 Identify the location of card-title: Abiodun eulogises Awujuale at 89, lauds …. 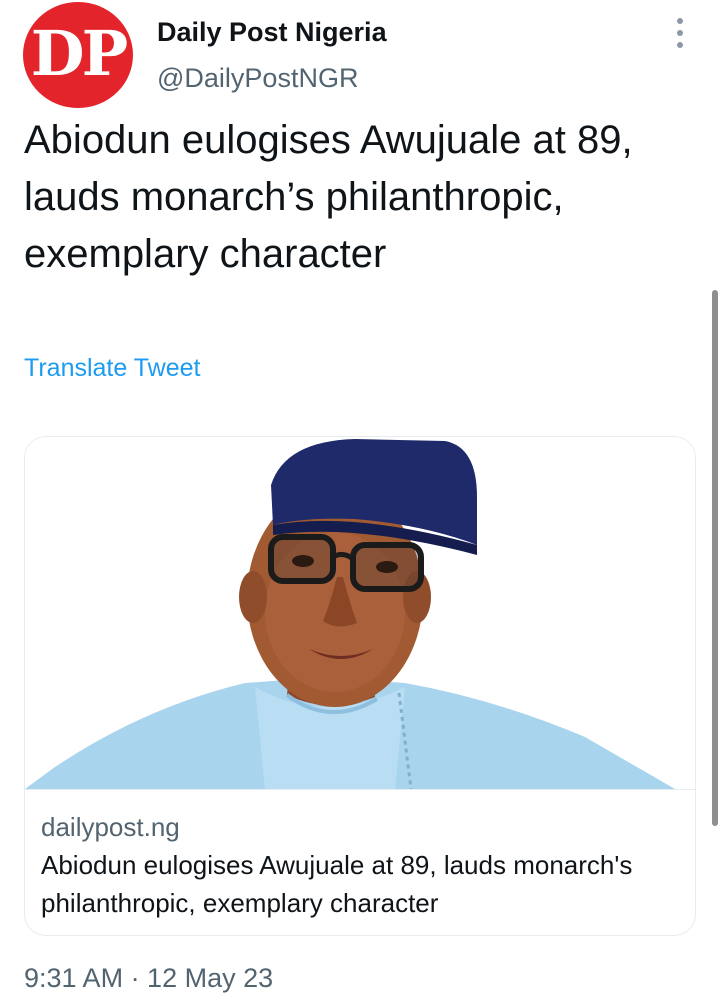
(337, 884).